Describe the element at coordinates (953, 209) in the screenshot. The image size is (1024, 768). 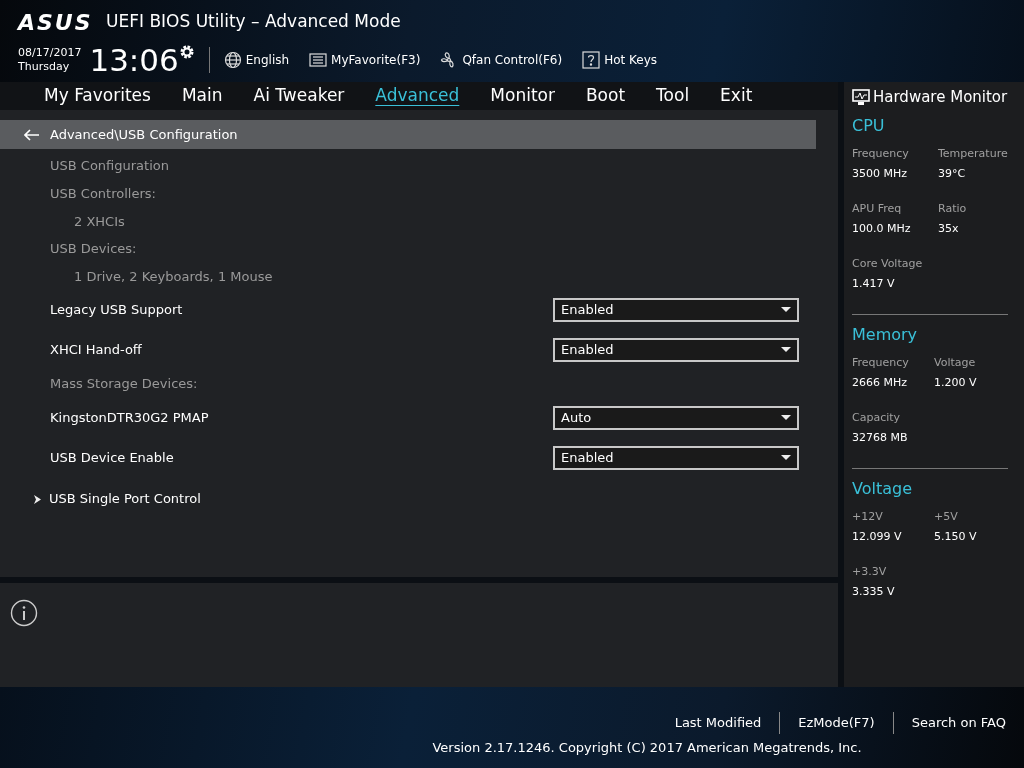
I see `metric-label: Ratio` at that location.